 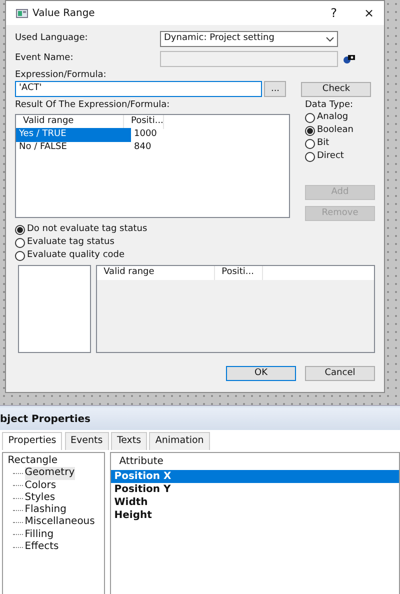 I want to click on tree-item: Colors, so click(x=40, y=486).